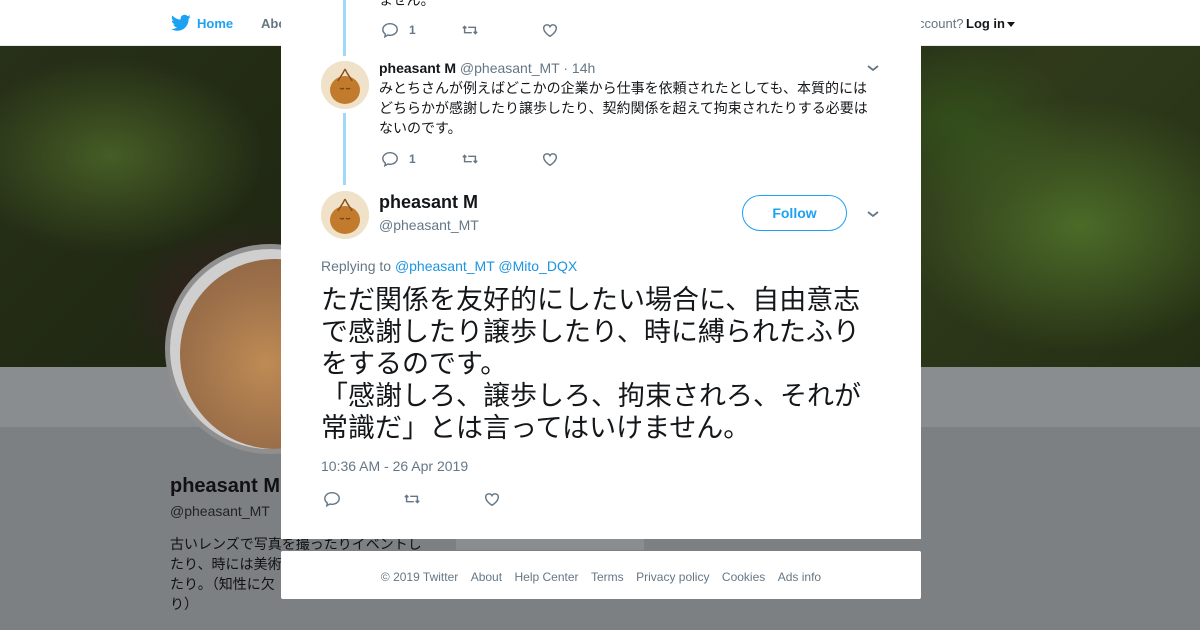 The image size is (1200, 630). Describe the element at coordinates (590, 332) in the screenshot. I see `tweet-text-line: で感謝したり譲歩したり、時に縛られたふり` at that location.